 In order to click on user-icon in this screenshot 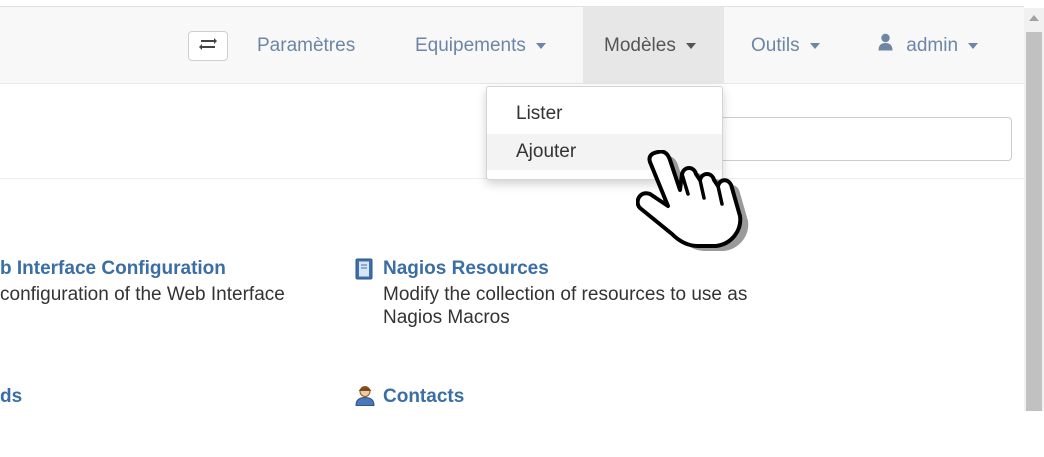, I will do `click(885, 45)`.